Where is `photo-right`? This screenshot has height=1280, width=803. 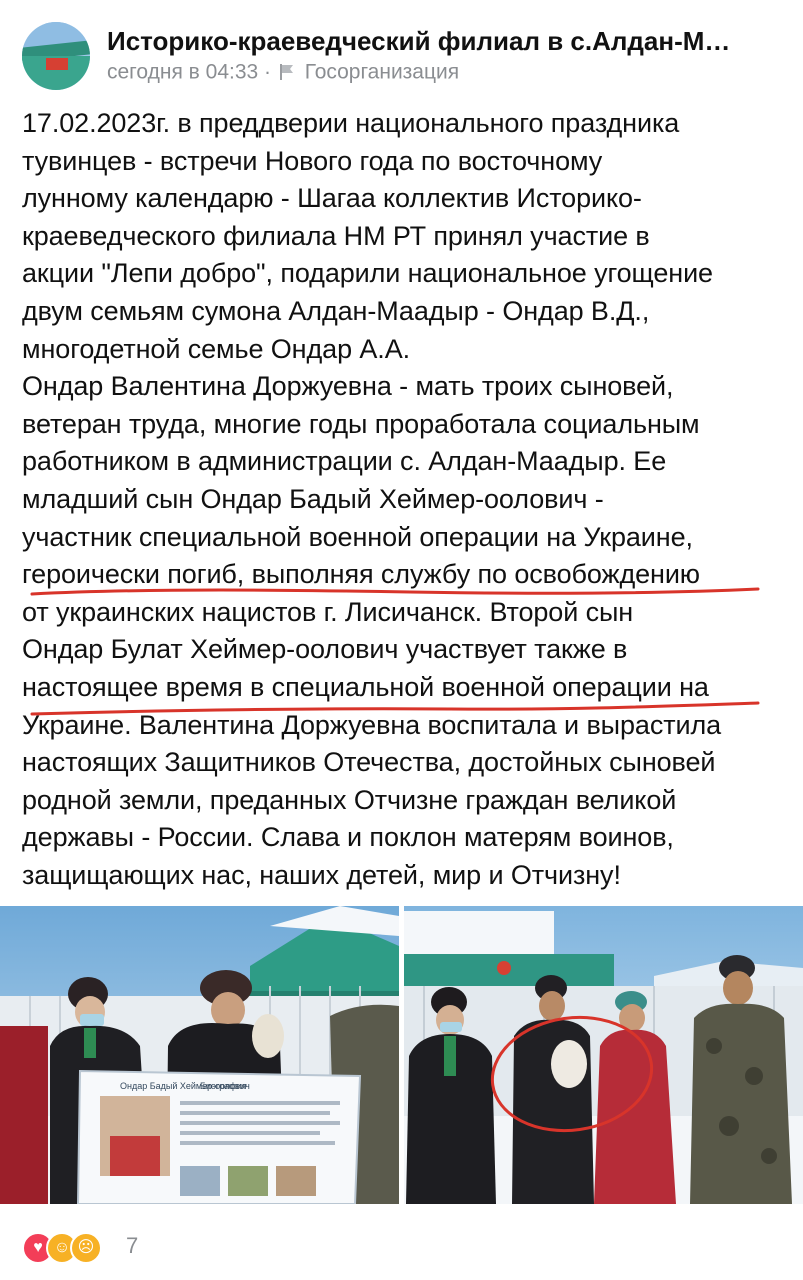
photo-right is located at coordinates (603, 1055).